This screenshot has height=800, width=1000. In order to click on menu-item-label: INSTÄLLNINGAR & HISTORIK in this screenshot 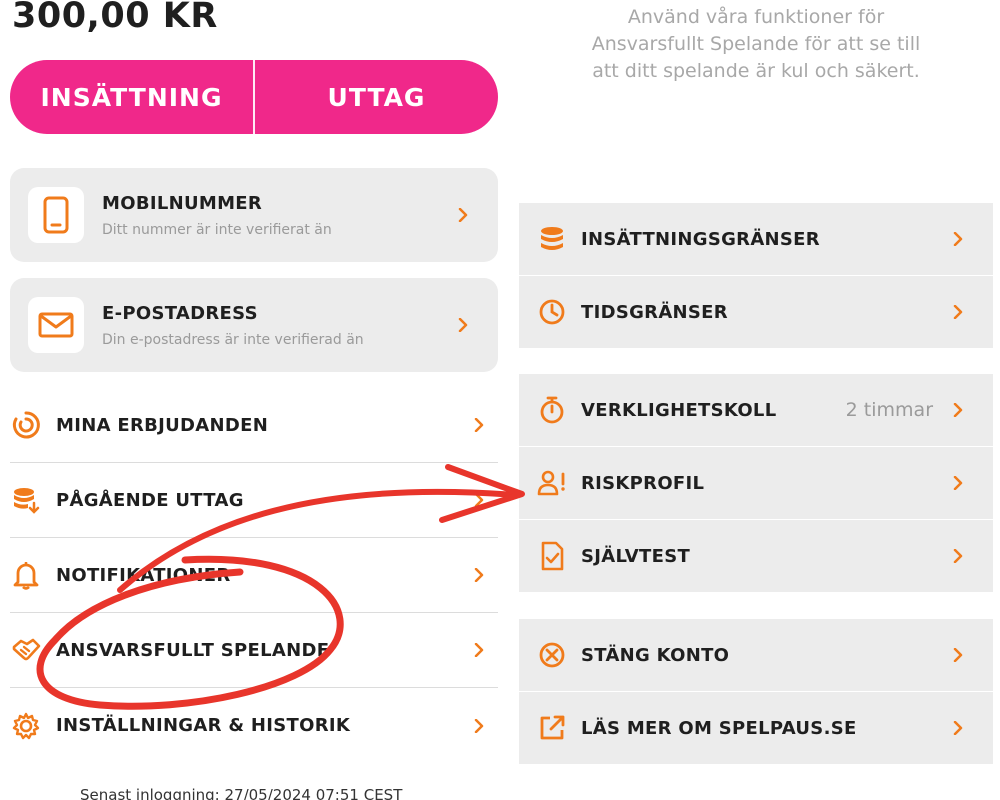, I will do `click(203, 725)`.